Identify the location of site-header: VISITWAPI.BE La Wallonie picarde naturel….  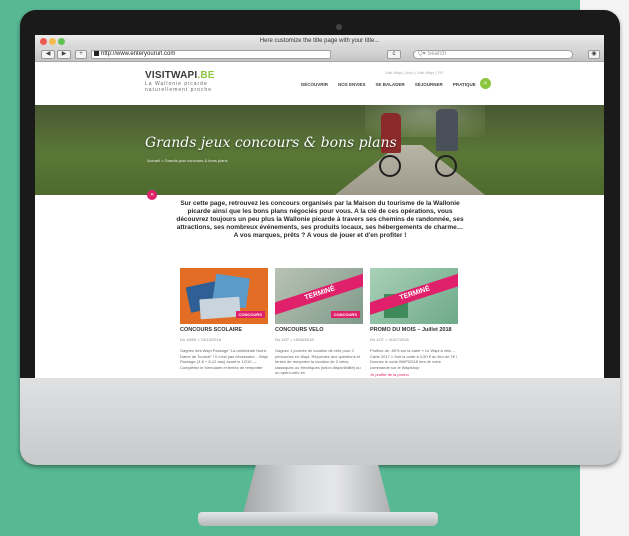
(319, 83).